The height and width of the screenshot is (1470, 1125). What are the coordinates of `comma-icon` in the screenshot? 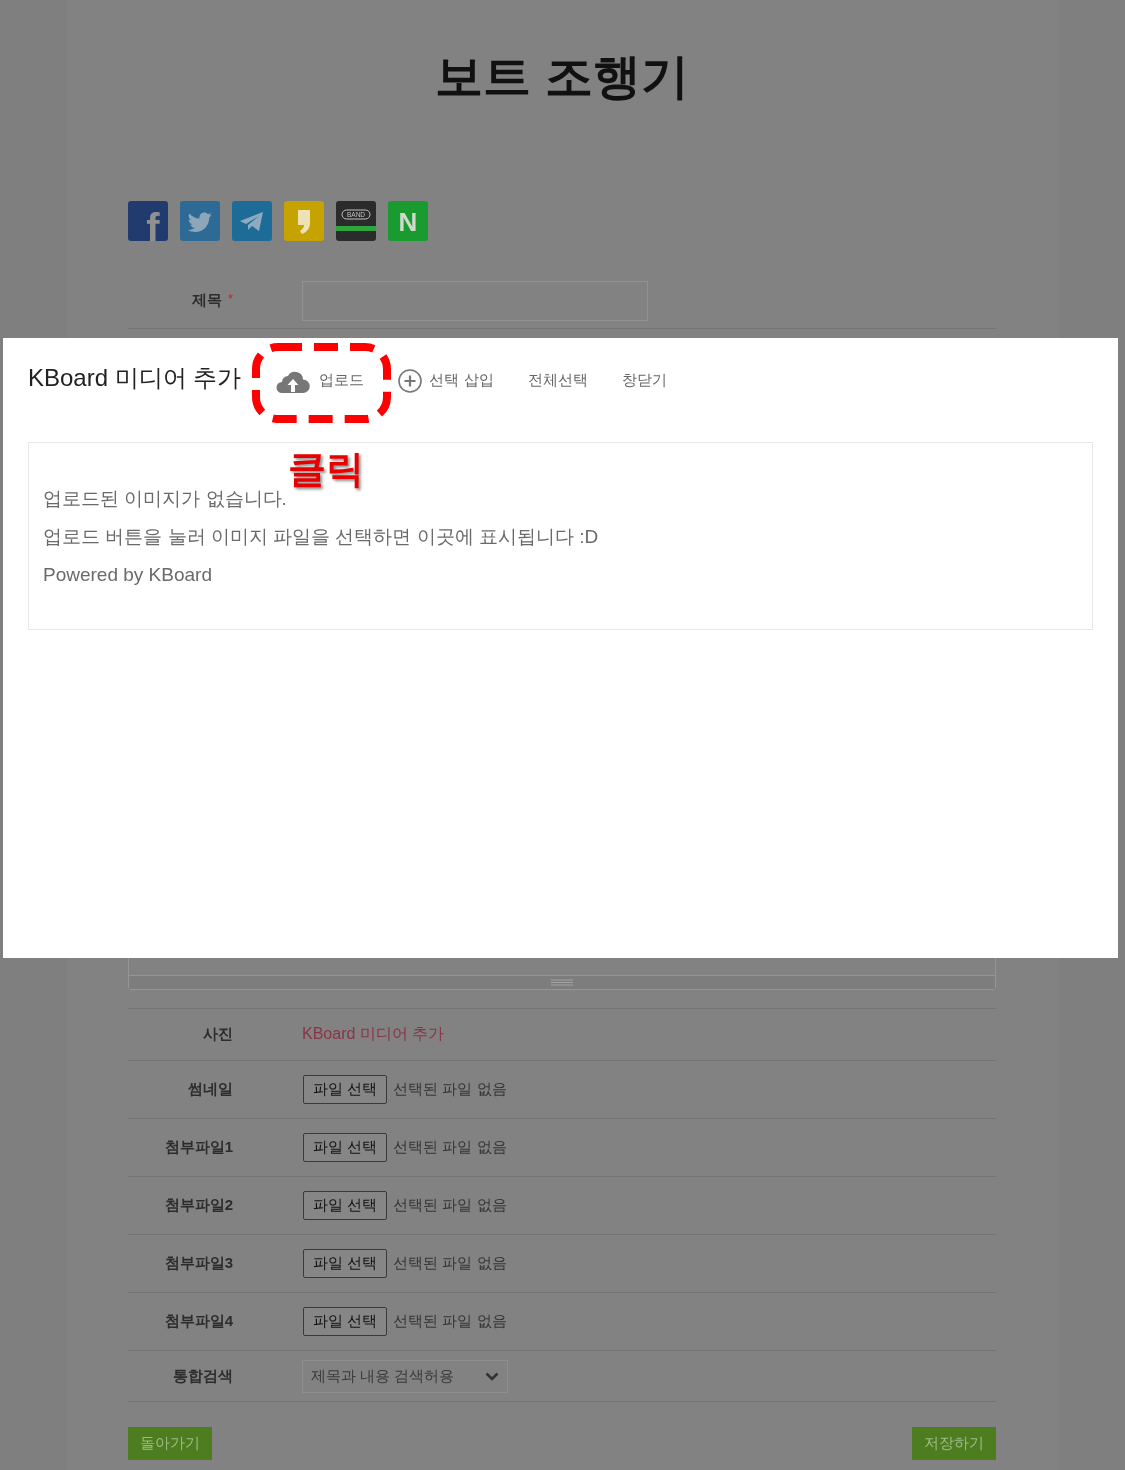 It's located at (304, 221).